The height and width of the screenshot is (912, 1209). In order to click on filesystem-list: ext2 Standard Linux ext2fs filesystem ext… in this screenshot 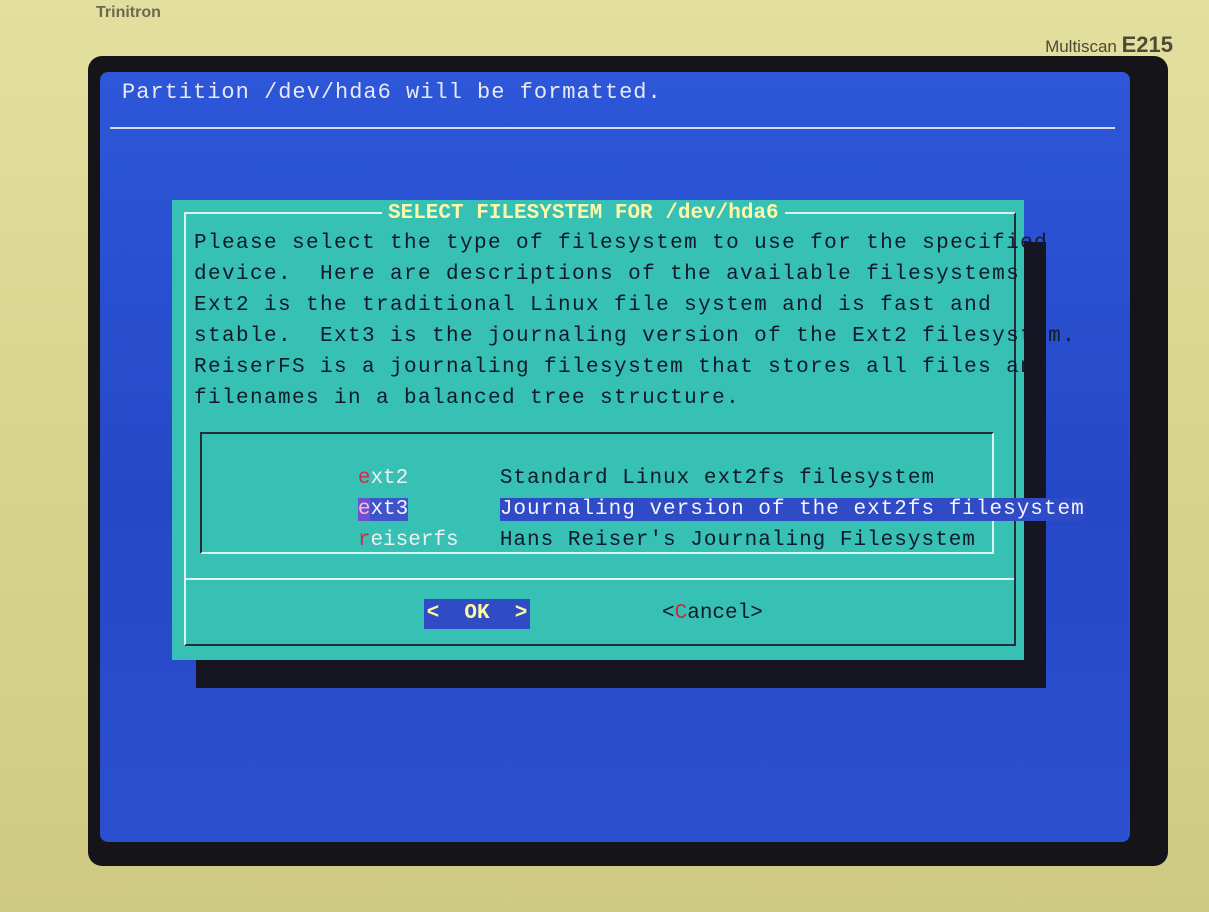, I will do `click(642, 493)`.